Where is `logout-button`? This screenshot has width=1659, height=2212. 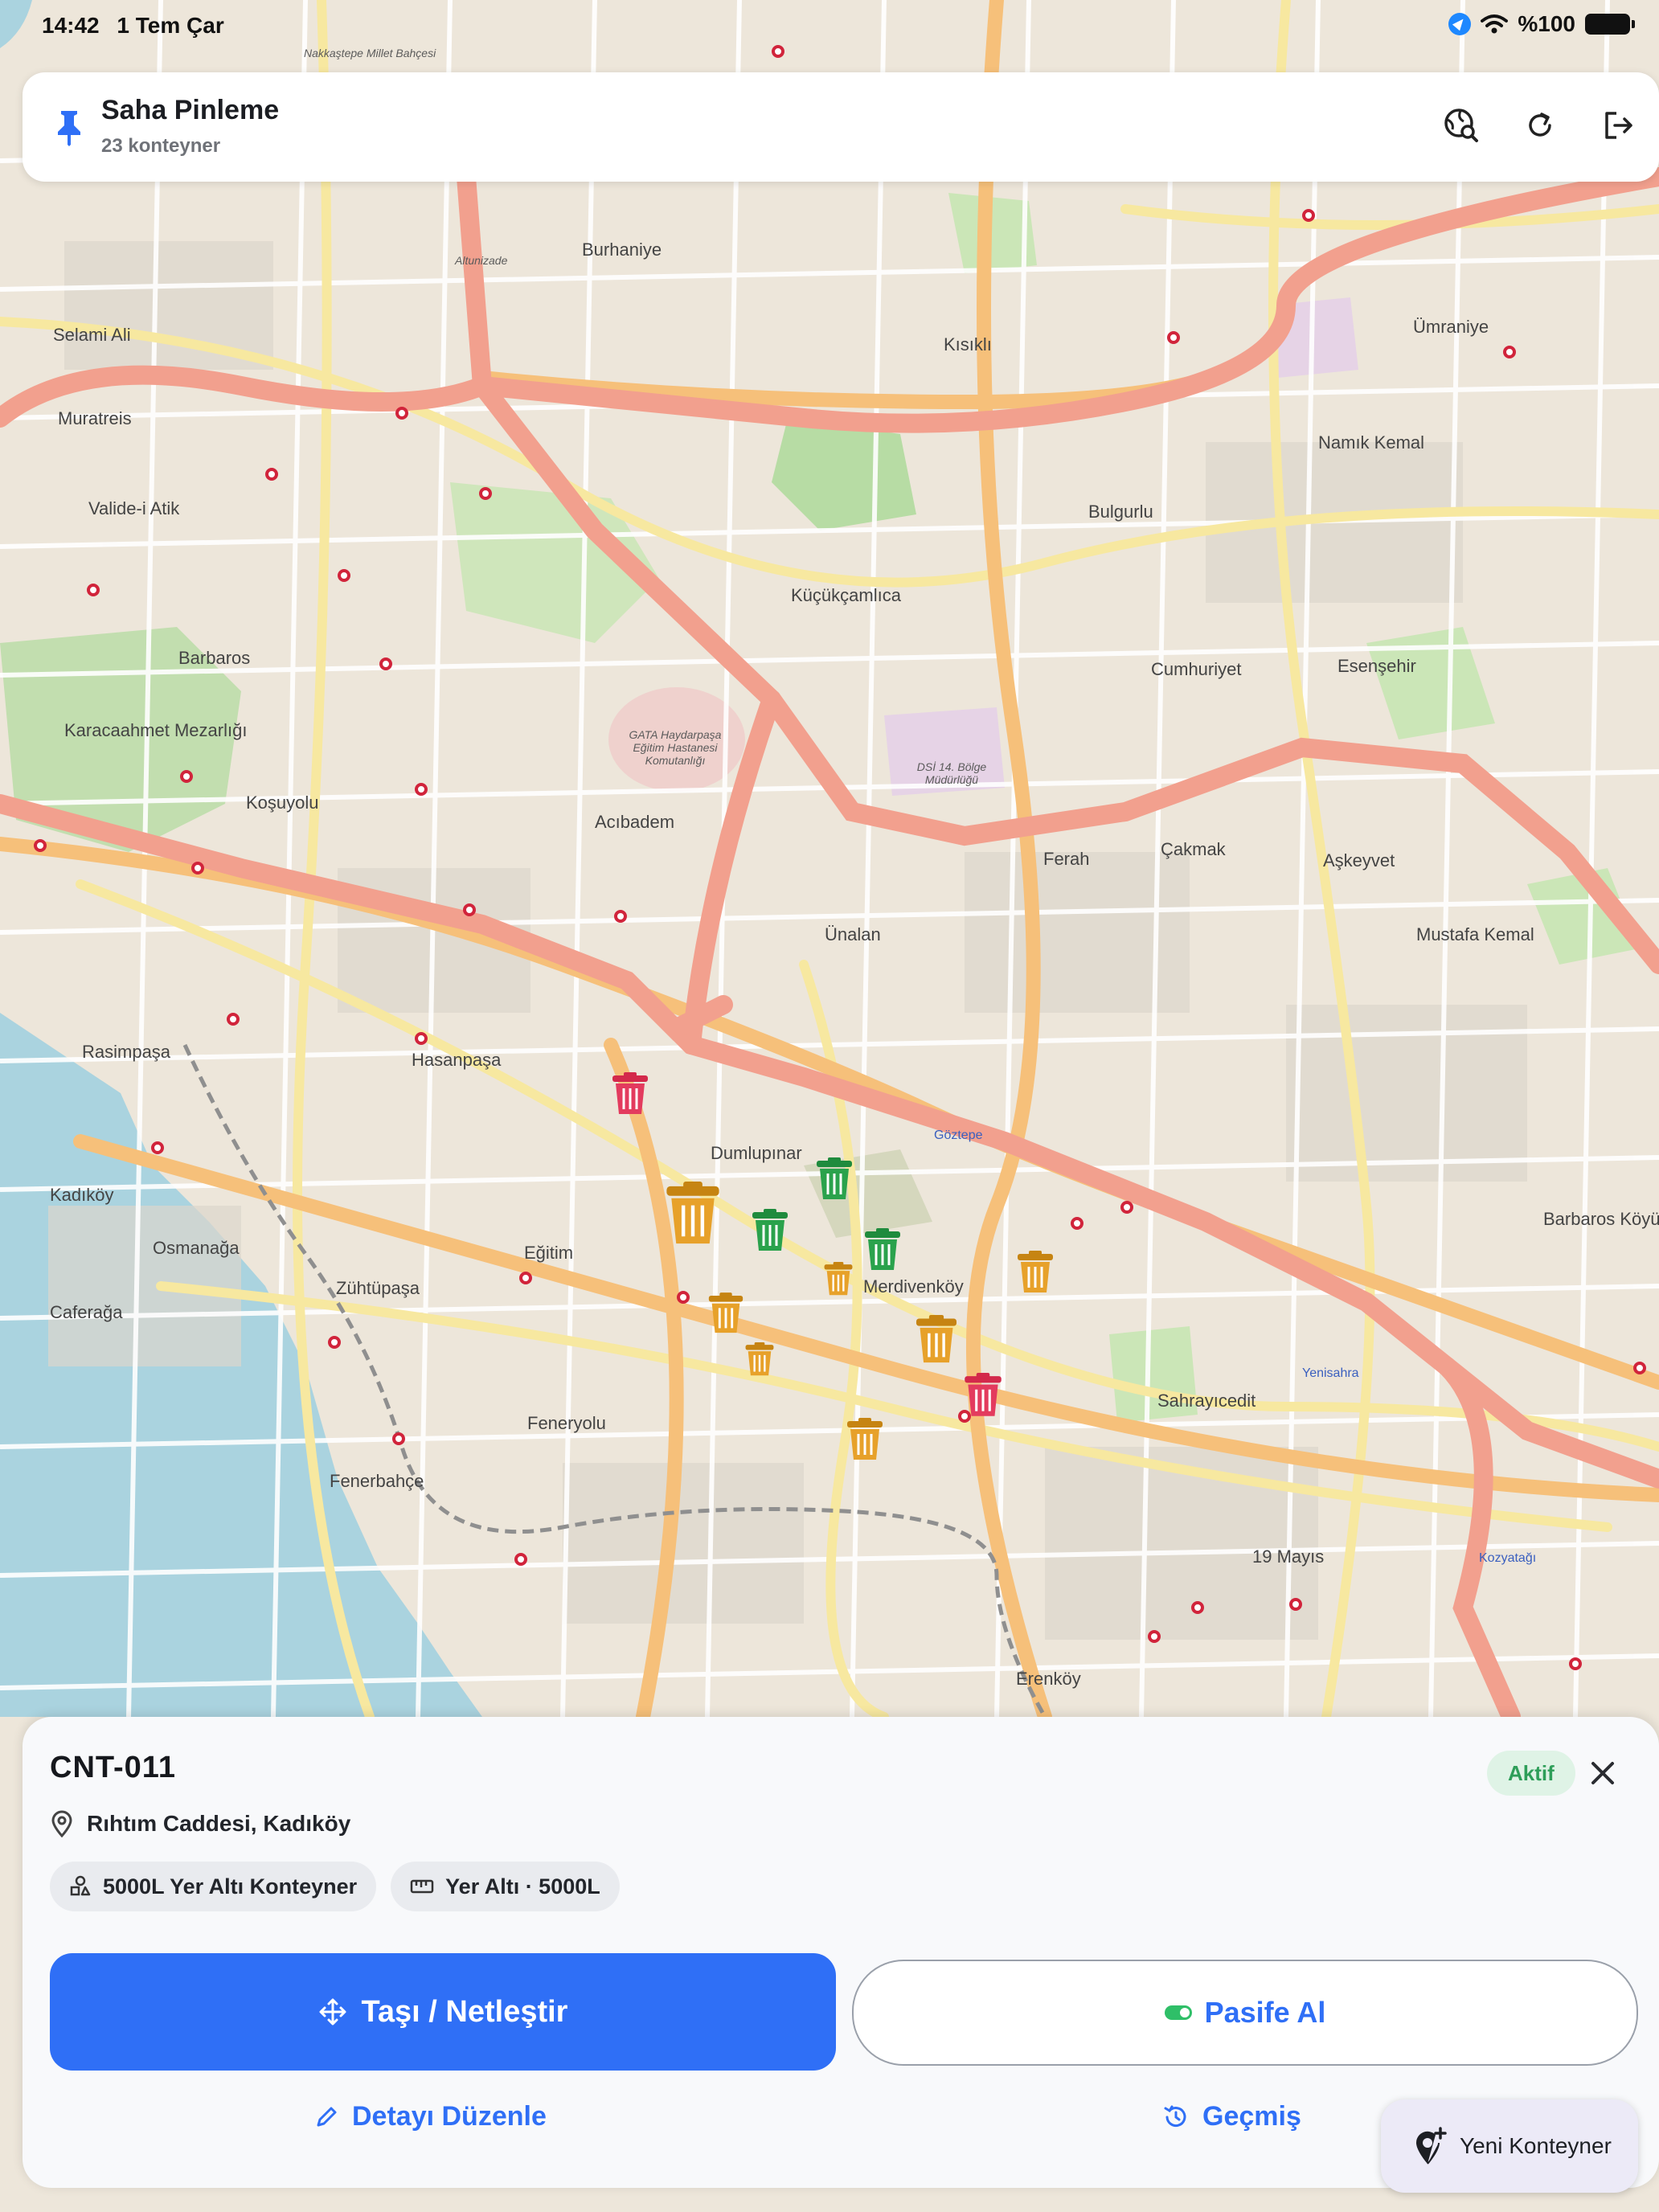
logout-button is located at coordinates (1619, 125).